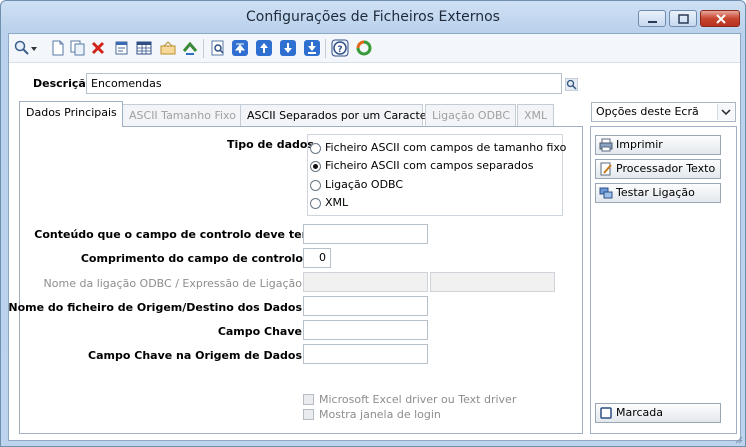 The height and width of the screenshot is (447, 746). Describe the element at coordinates (470, 115) in the screenshot. I see `tab-ligacao-odbc: Ligação ODBC` at that location.